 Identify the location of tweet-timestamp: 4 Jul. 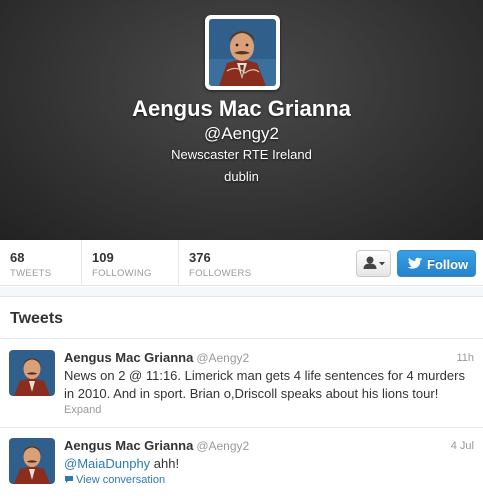
(462, 446).